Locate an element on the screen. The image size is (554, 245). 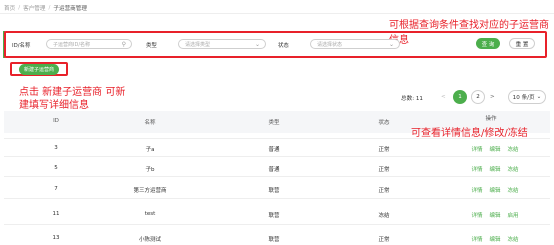
enable-link: 启用 is located at coordinates (513, 215).